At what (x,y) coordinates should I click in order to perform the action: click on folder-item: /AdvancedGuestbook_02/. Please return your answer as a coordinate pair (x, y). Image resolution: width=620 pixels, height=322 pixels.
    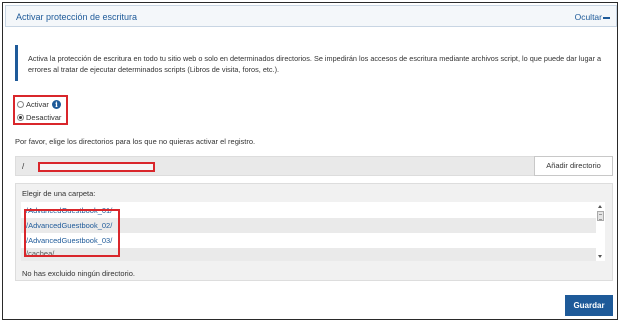
    Looking at the image, I should click on (308, 225).